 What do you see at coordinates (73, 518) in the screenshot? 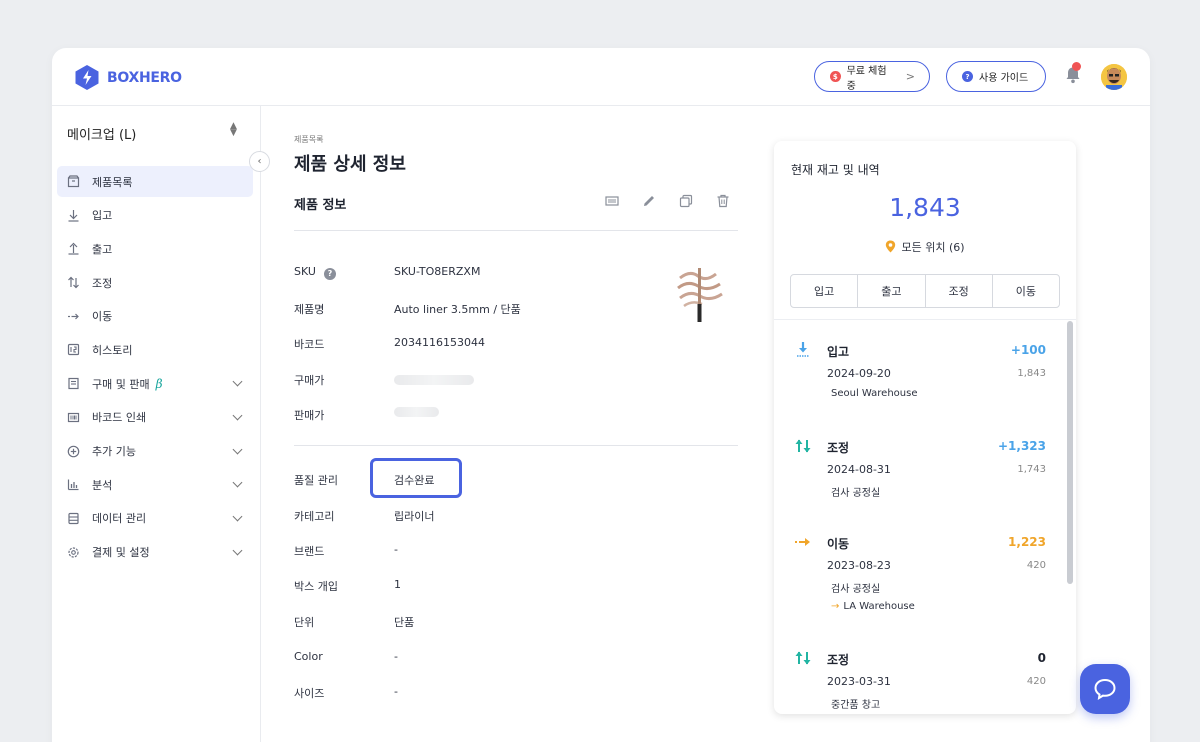
I see `database-icon` at bounding box center [73, 518].